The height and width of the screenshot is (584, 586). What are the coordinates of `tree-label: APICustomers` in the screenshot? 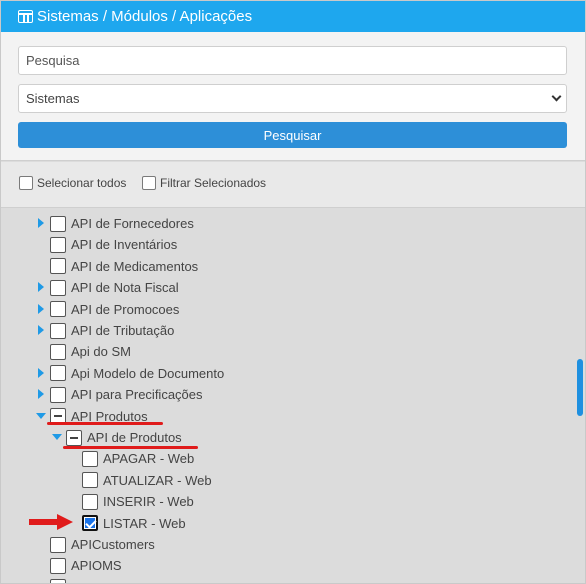 It's located at (113, 544).